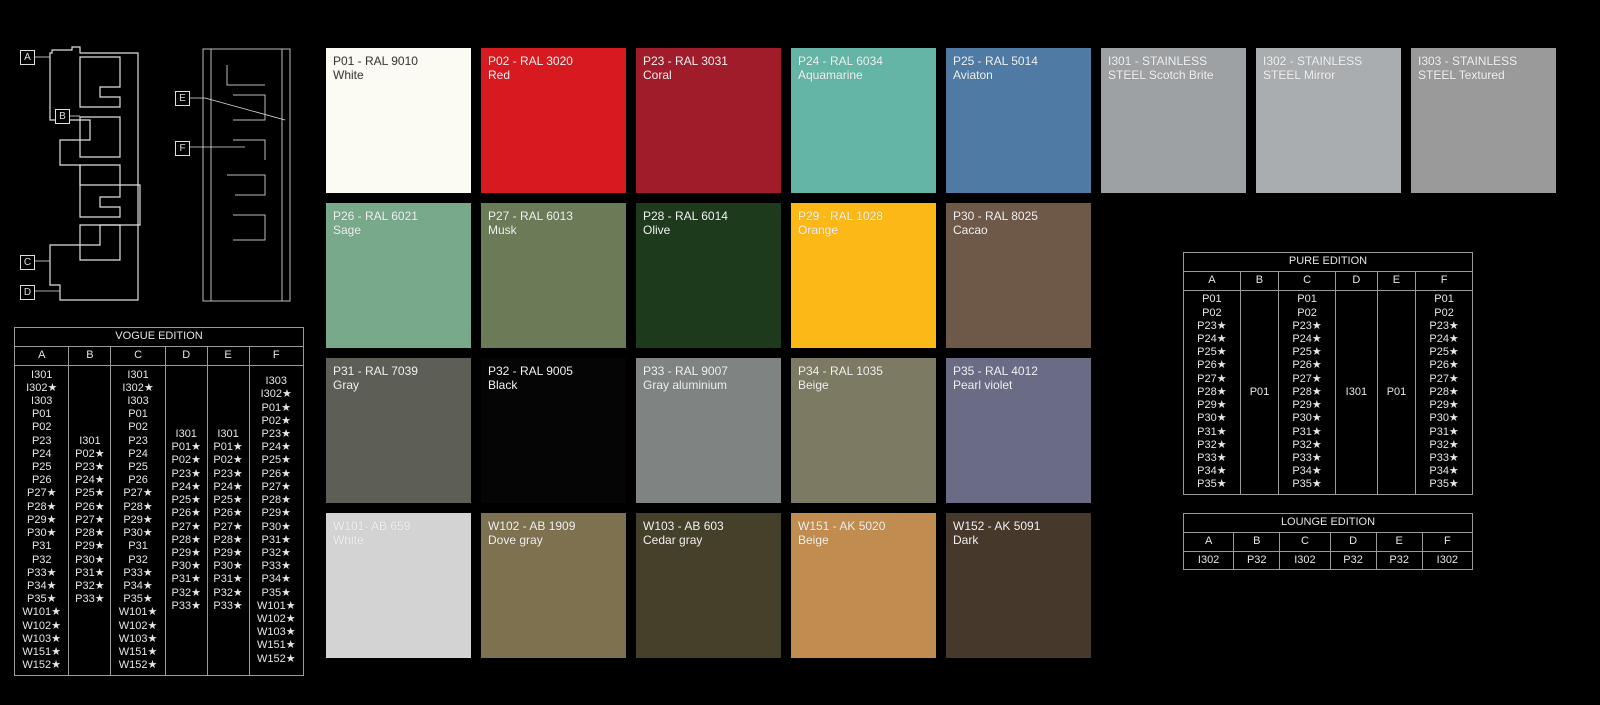  What do you see at coordinates (182, 148) in the screenshot?
I see `callout-f: F` at bounding box center [182, 148].